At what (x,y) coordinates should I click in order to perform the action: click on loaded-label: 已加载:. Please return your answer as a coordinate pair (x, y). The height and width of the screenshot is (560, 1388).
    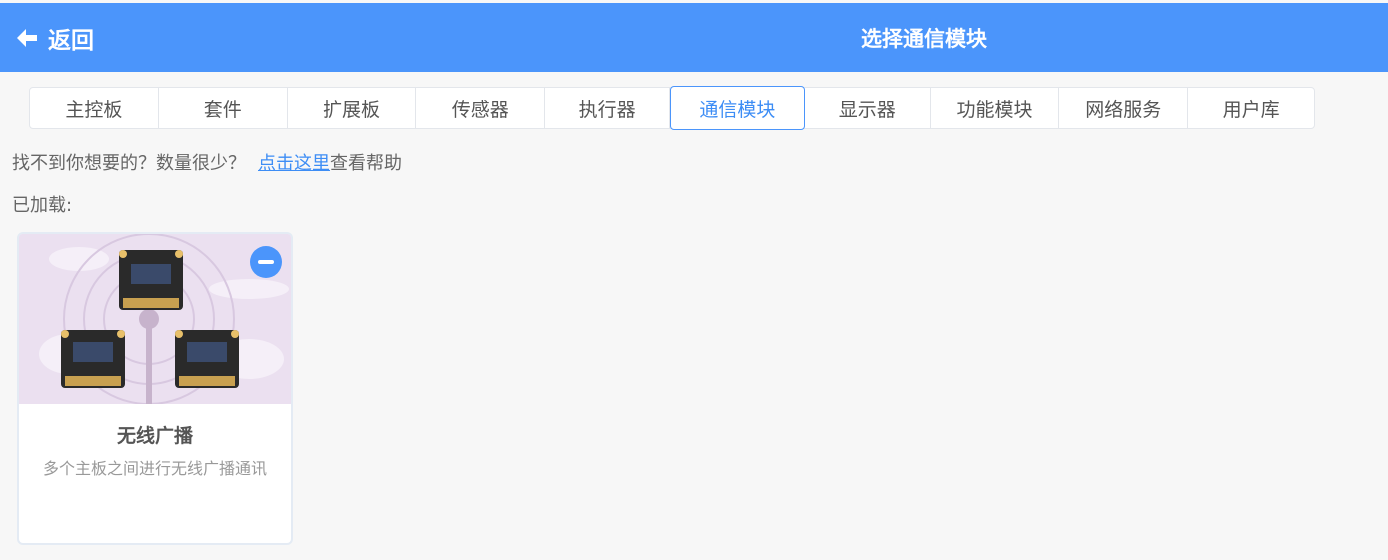
    Looking at the image, I should click on (42, 205).